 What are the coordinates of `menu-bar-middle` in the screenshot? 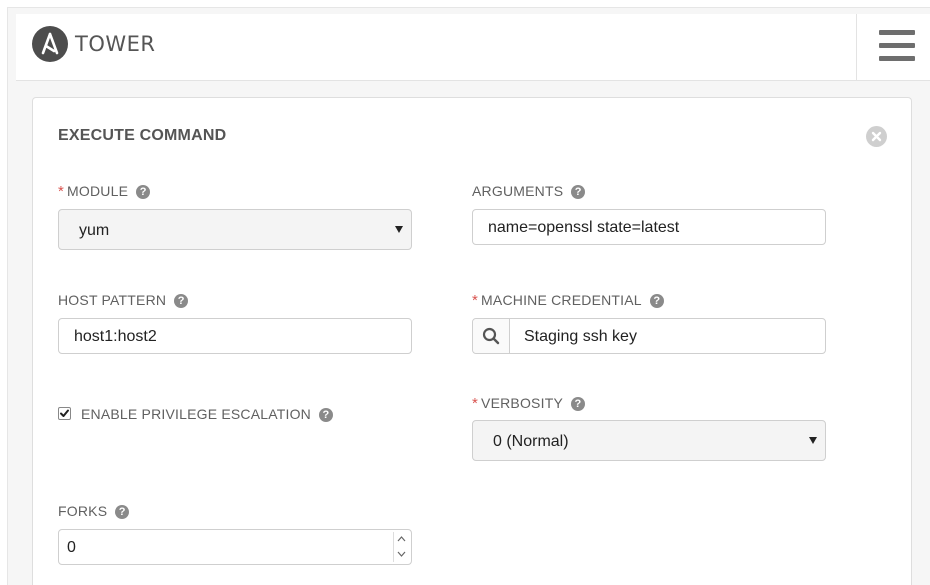 It's located at (897, 45).